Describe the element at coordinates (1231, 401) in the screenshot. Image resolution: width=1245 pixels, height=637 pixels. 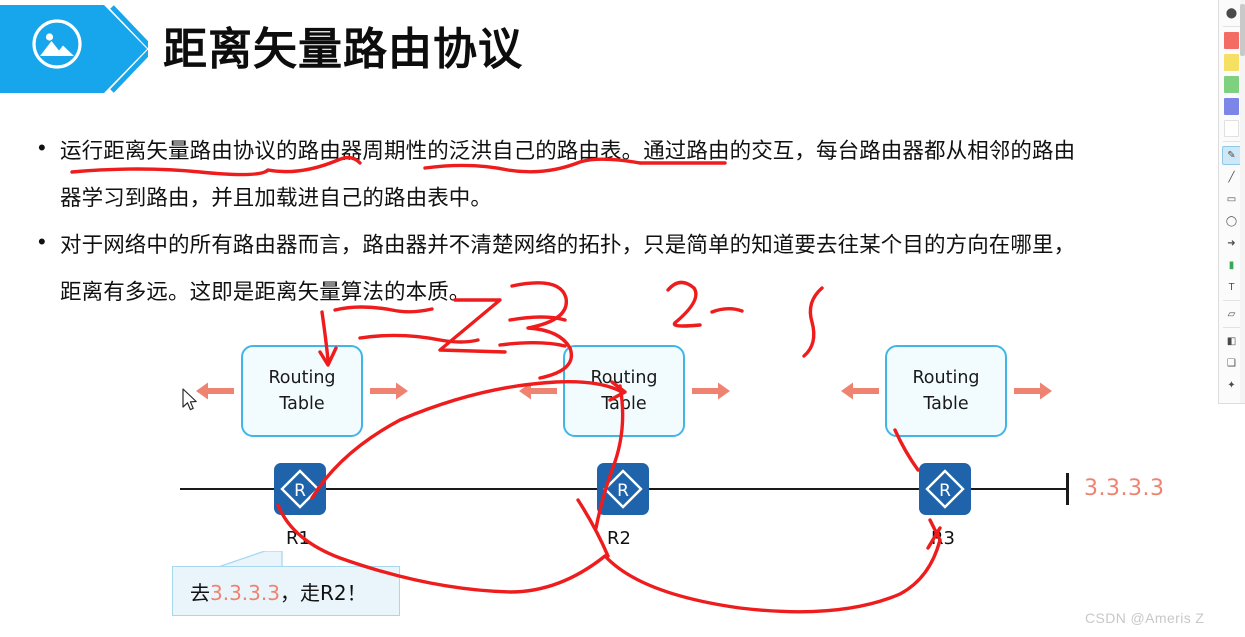
I see `more-tool: ▤` at that location.